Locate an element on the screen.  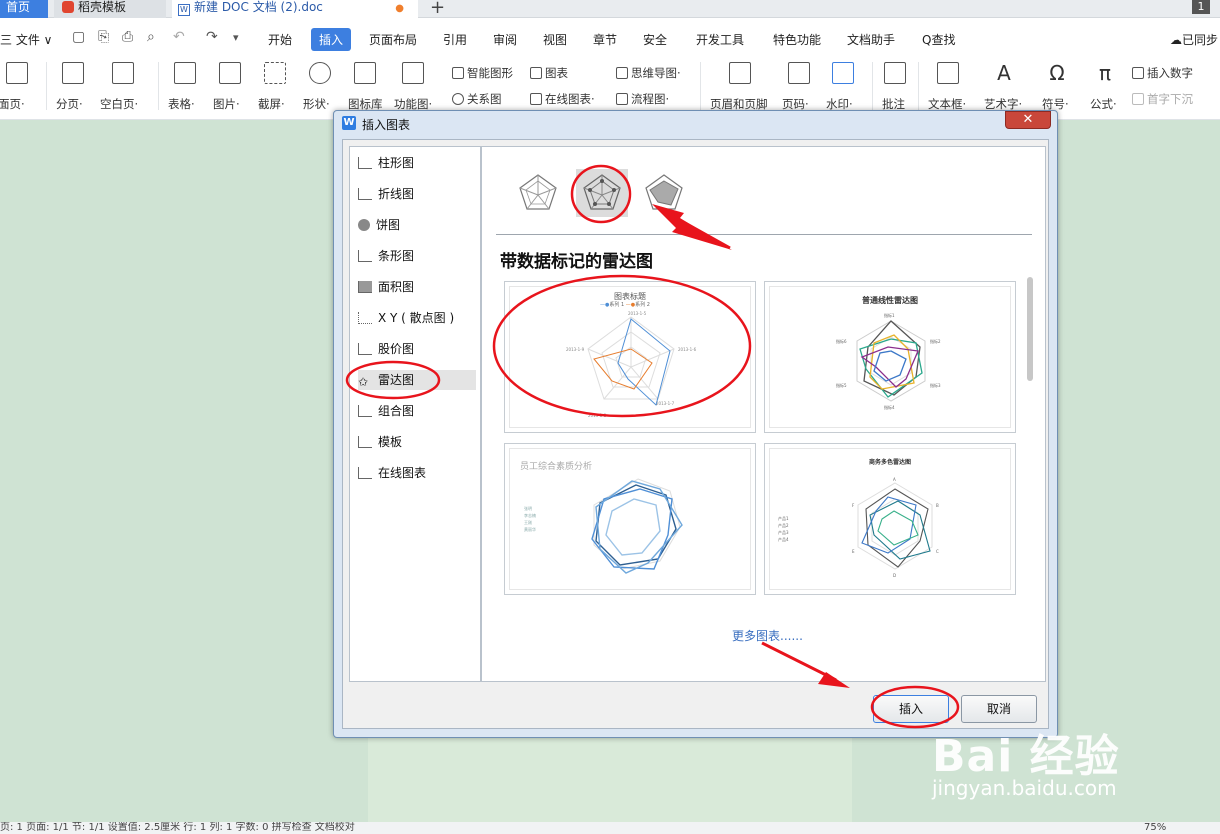
tab-daoke-templates: 稻壳模板 is located at coordinates (110, 9).